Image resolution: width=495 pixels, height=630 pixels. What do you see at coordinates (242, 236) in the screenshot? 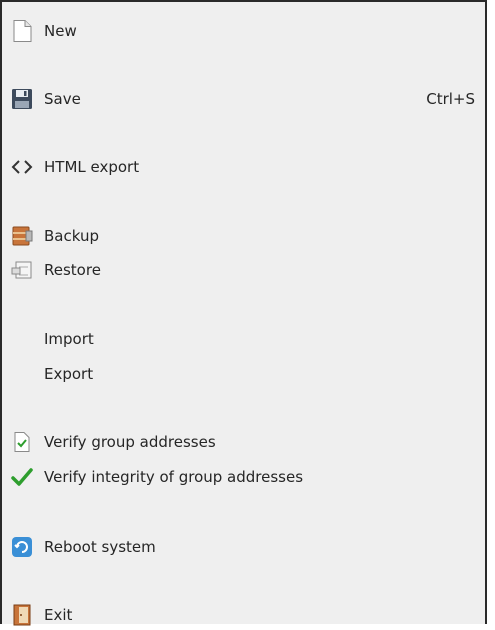
I see `menu-item-backup: Backup` at bounding box center [242, 236].